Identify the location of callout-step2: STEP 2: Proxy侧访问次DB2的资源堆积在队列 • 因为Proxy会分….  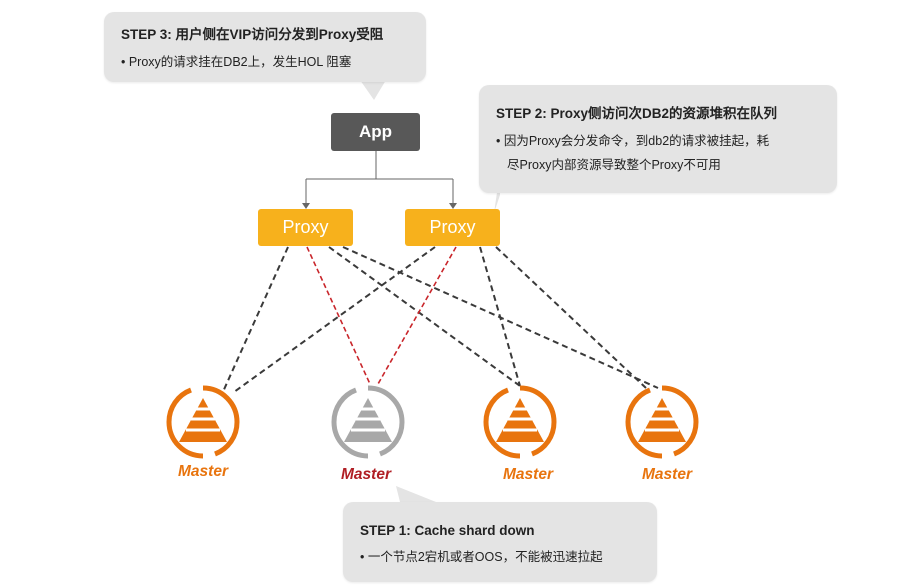
(658, 139).